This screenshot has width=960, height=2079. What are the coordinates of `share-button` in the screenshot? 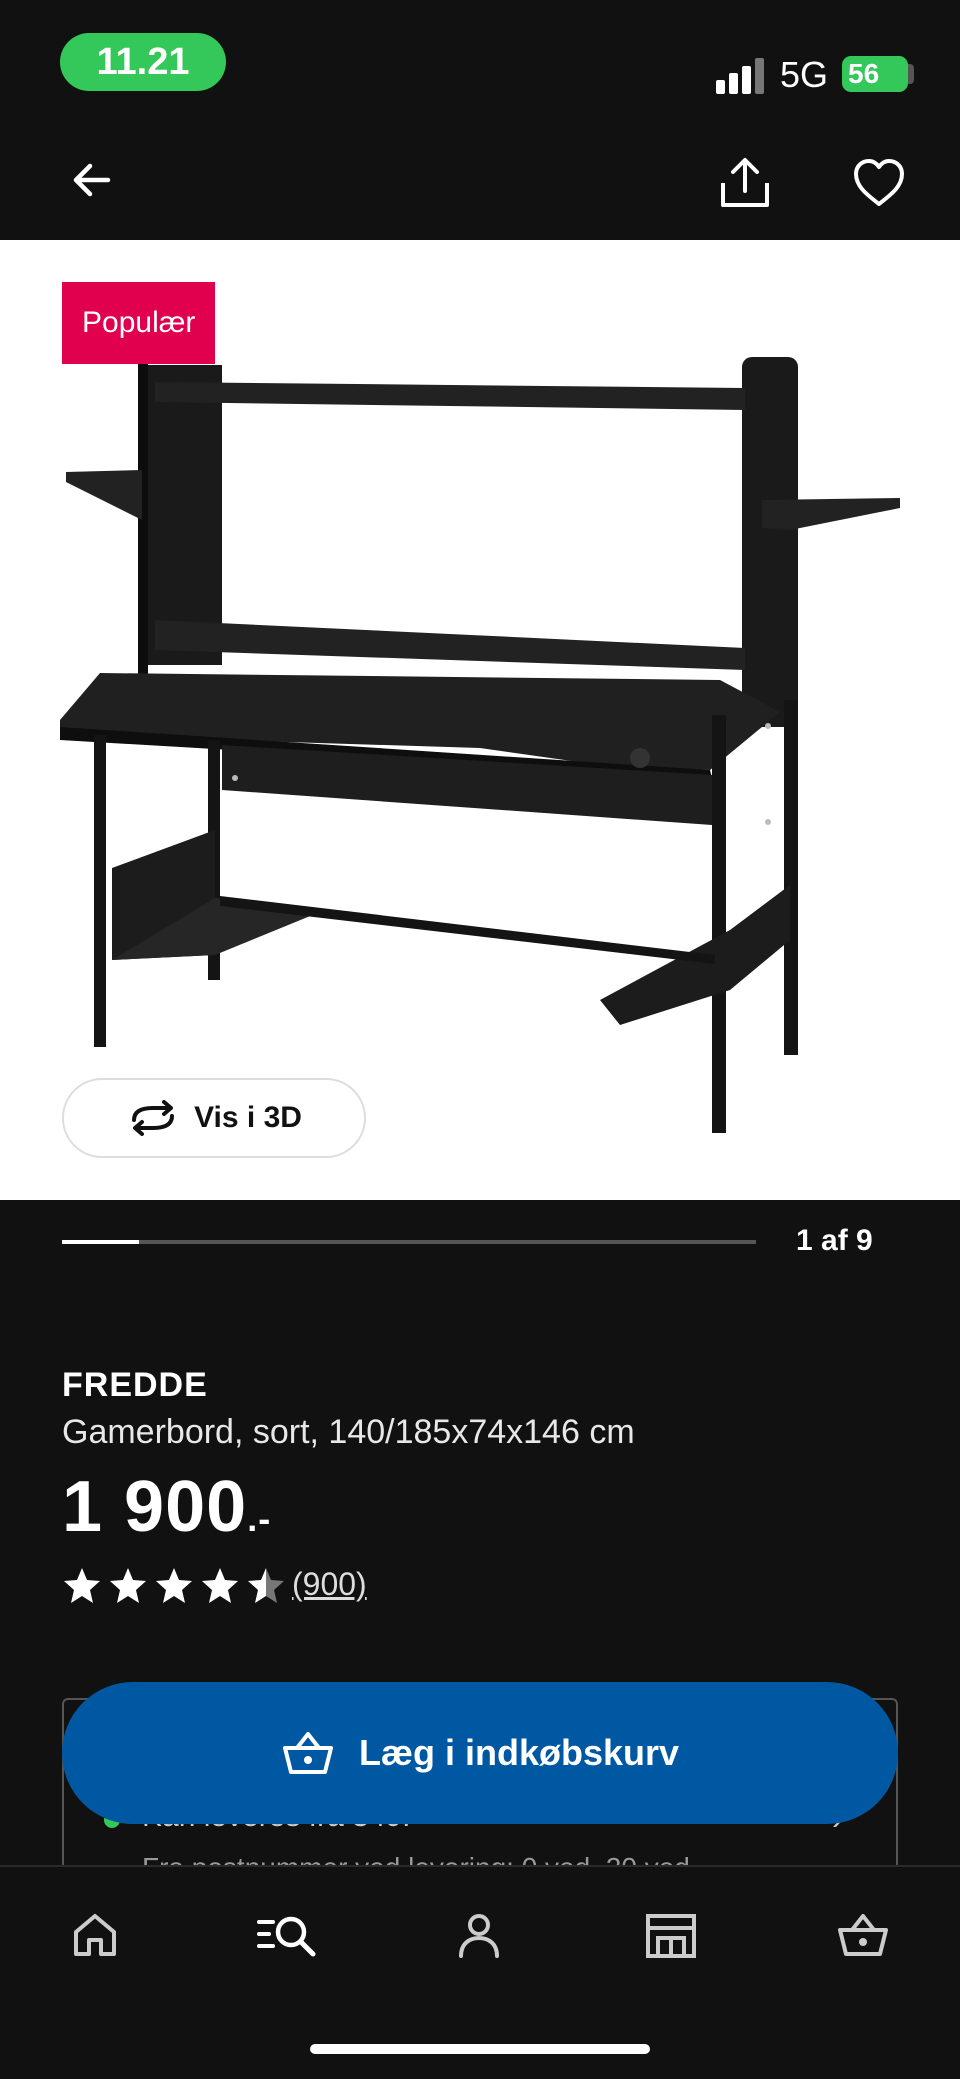 It's located at (745, 183).